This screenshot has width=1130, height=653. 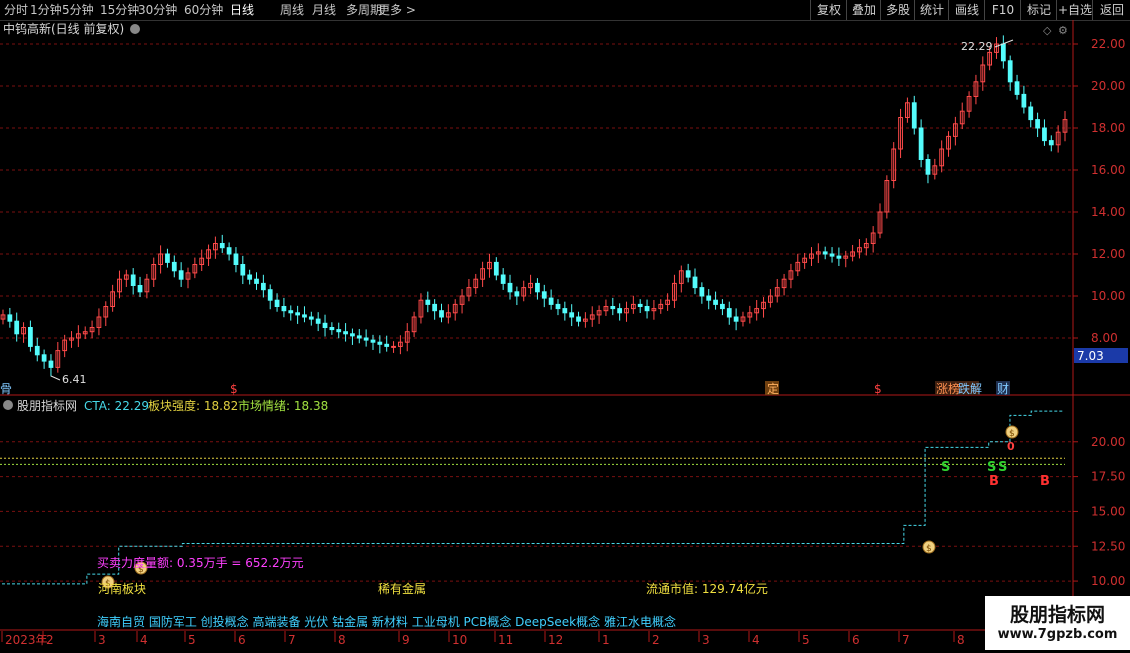 What do you see at coordinates (8, 405) in the screenshot?
I see `indicator-menu-icon` at bounding box center [8, 405].